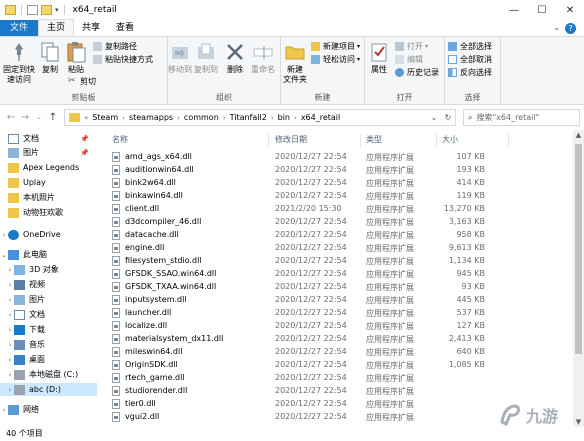 This screenshot has width=584, height=441. Describe the element at coordinates (105, 117) in the screenshot. I see `breadcrumb-steam: Steam` at that location.